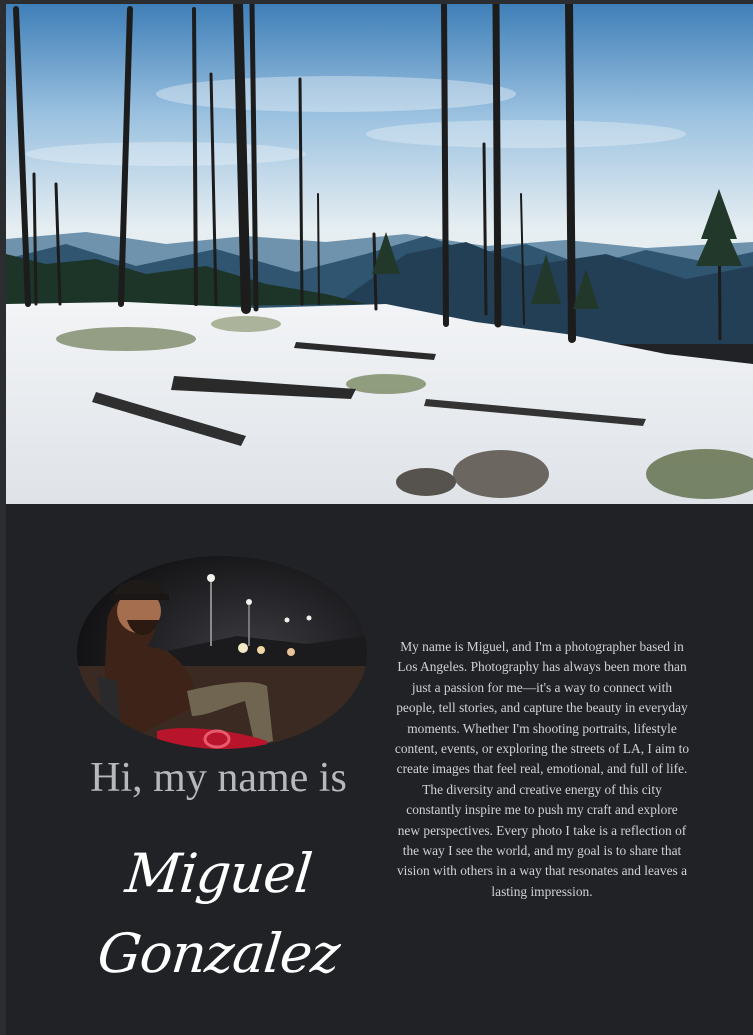  What do you see at coordinates (218, 778) in the screenshot?
I see `greeting-heading: Hi, my name is` at bounding box center [218, 778].